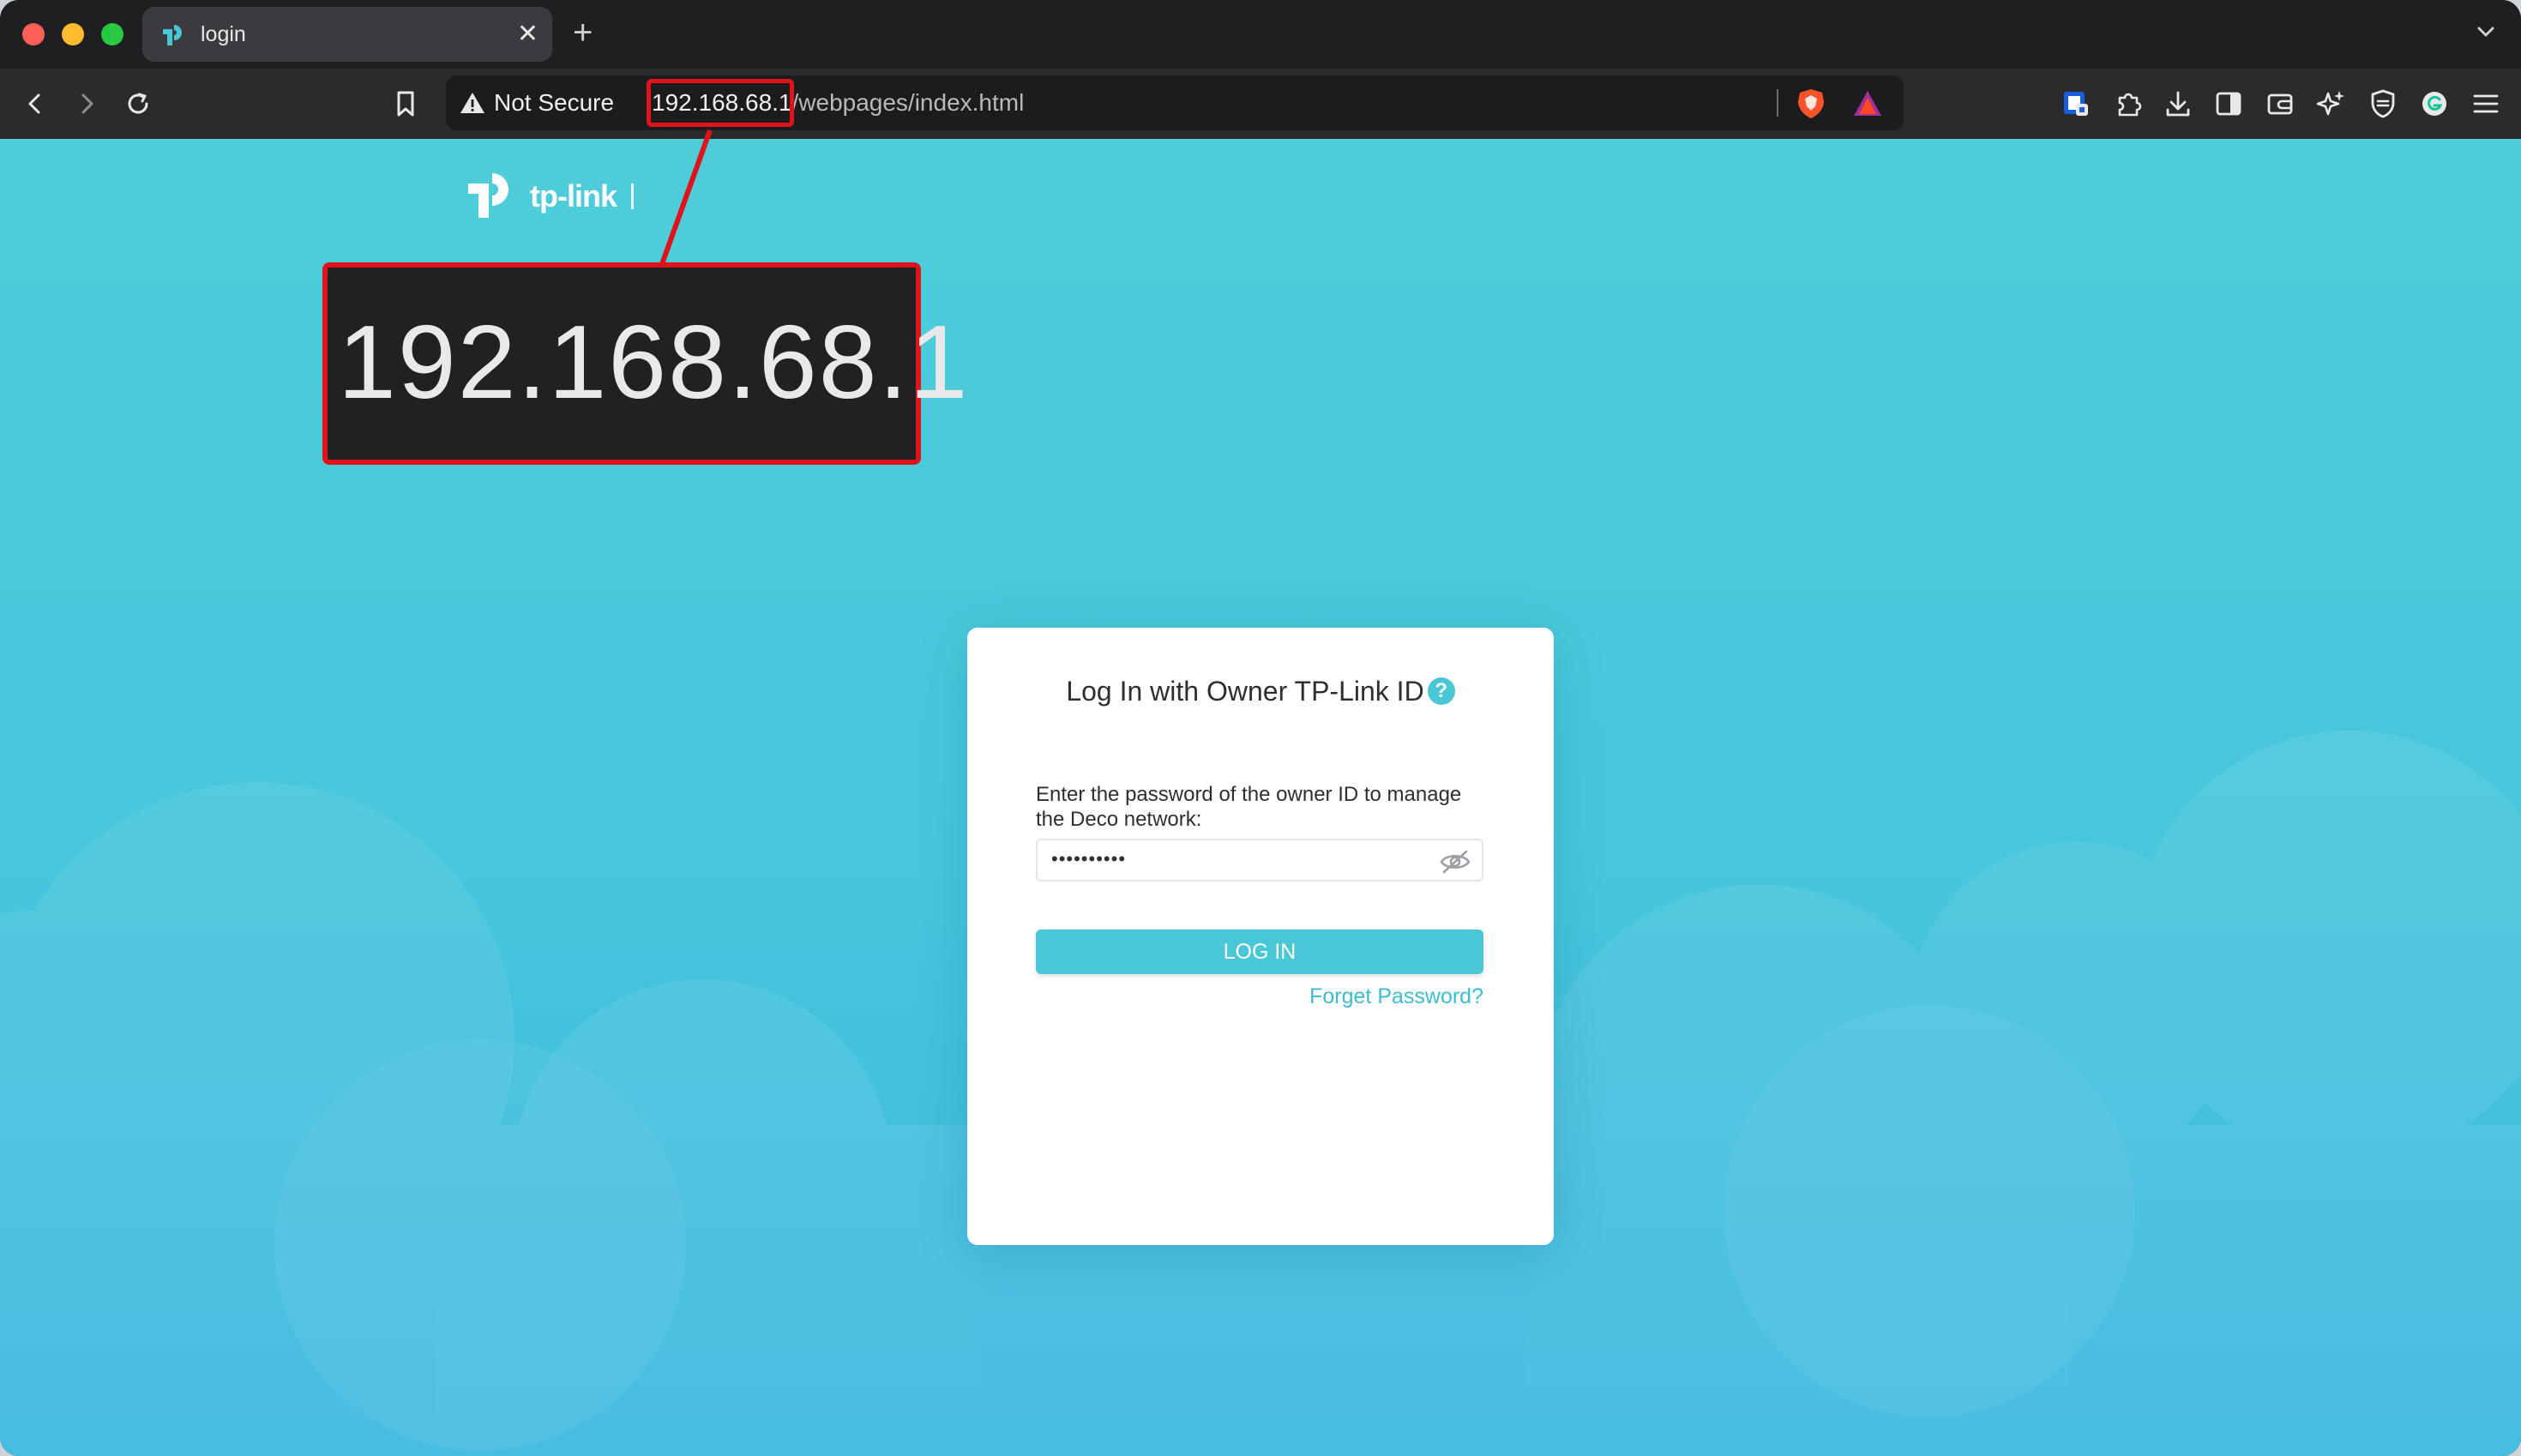 This screenshot has width=2521, height=1456. Describe the element at coordinates (1259, 952) in the screenshot. I see `login-button: LOG IN` at that location.